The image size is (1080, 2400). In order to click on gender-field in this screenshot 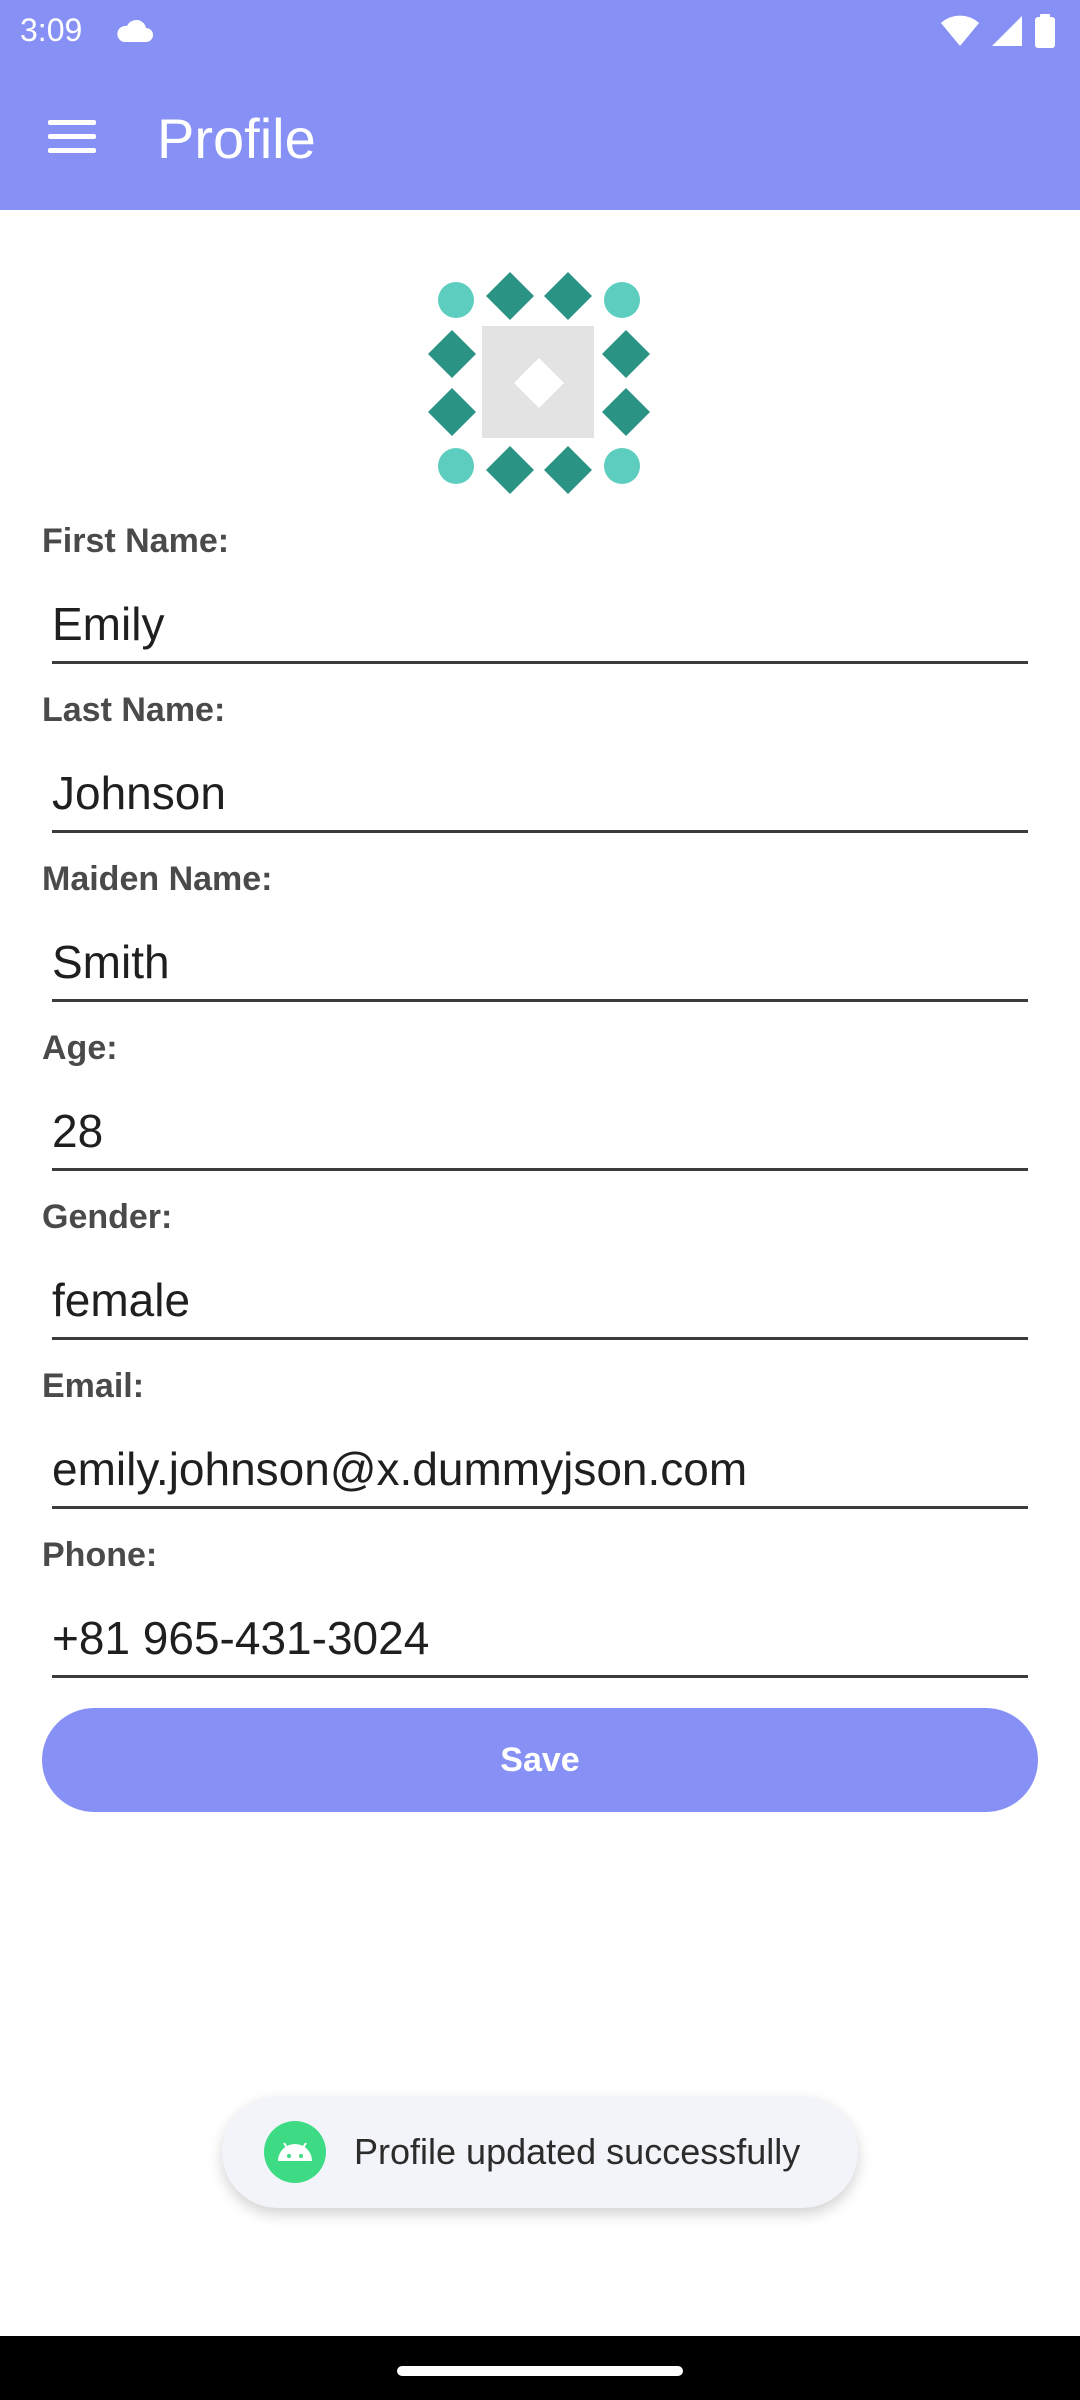, I will do `click(540, 1301)`.